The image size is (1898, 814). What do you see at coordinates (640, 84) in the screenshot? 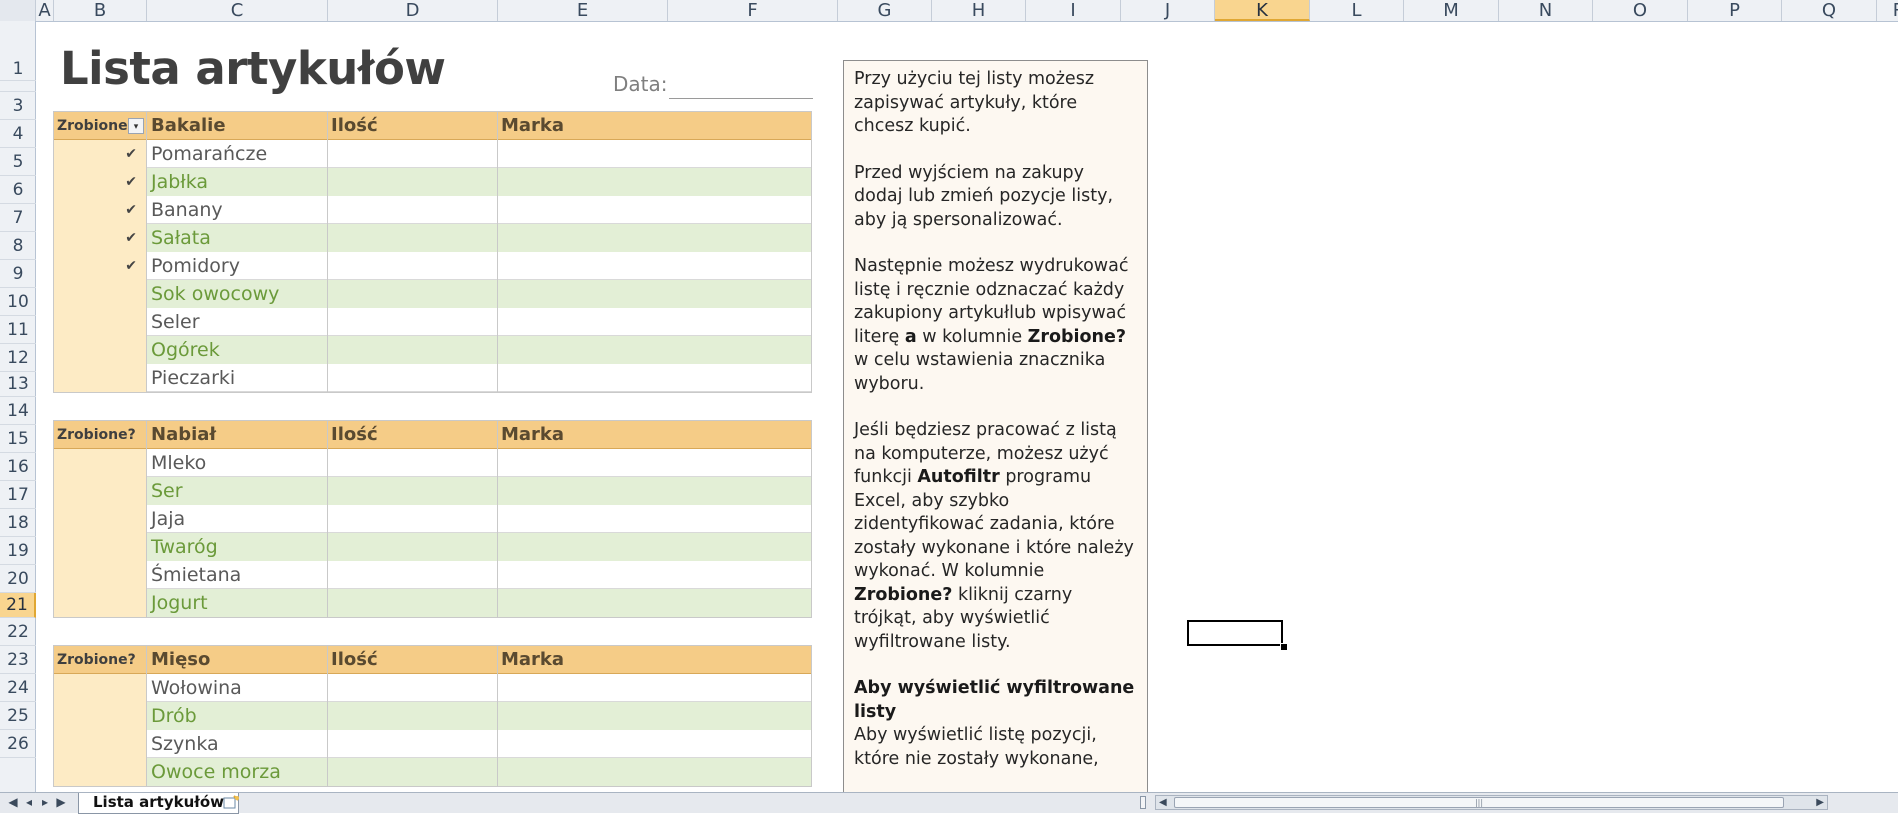
I see `date-label: Data:` at bounding box center [640, 84].